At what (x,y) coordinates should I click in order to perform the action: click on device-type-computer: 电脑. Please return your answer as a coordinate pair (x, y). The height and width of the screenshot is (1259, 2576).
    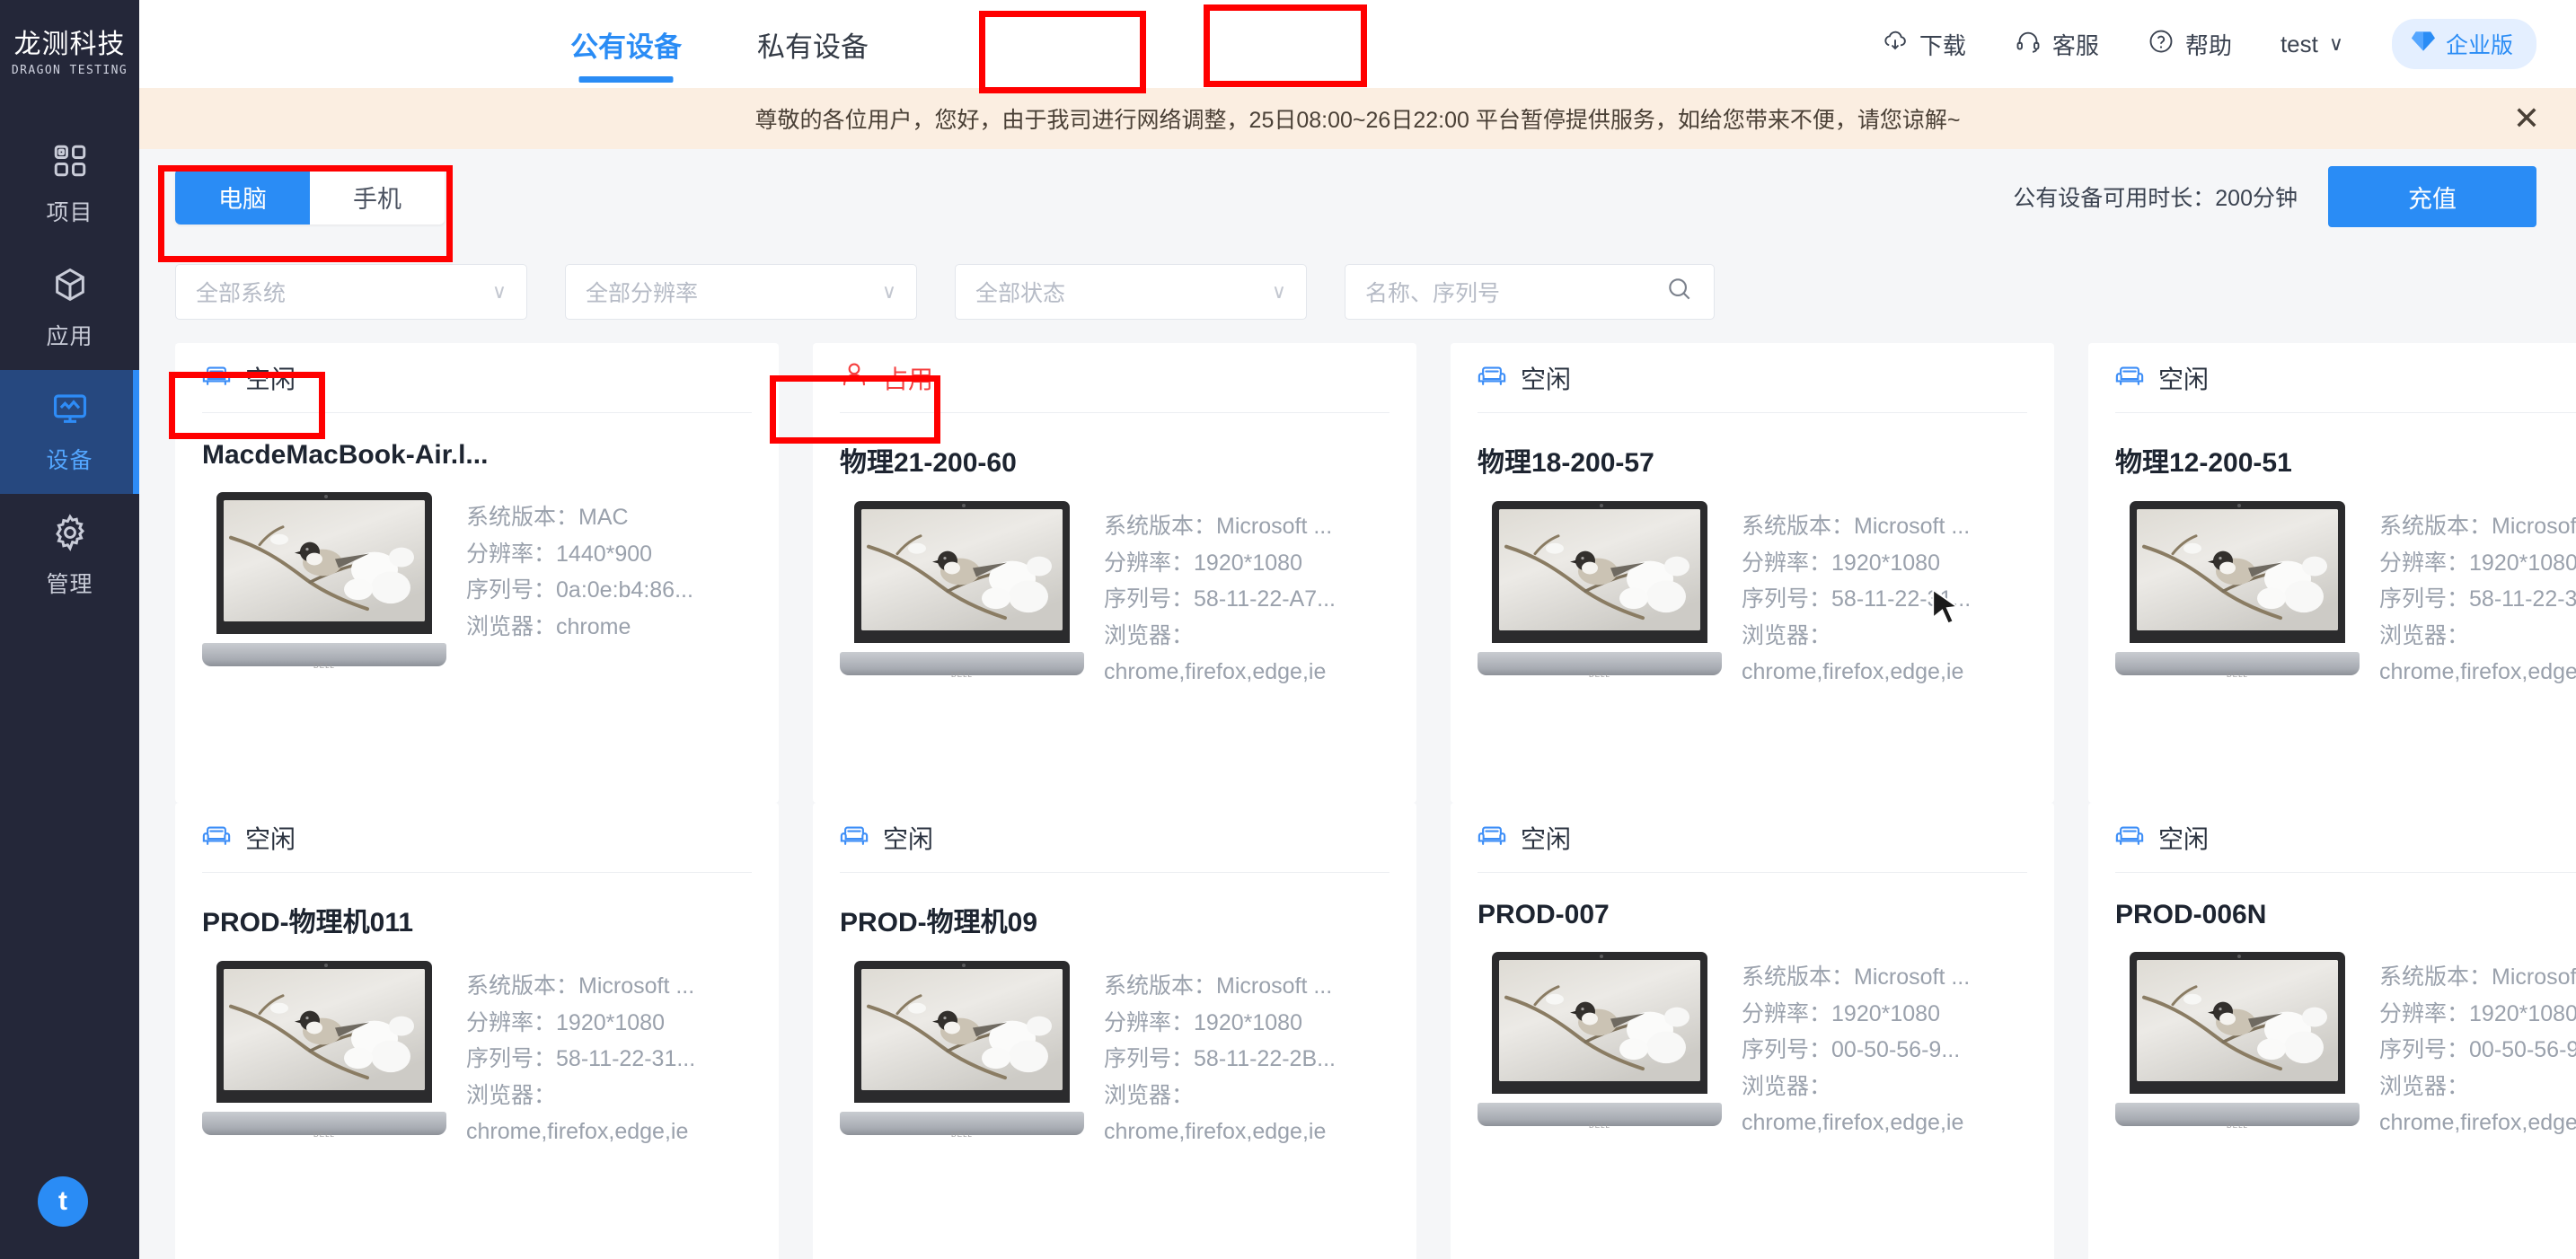
    Looking at the image, I should click on (242, 197).